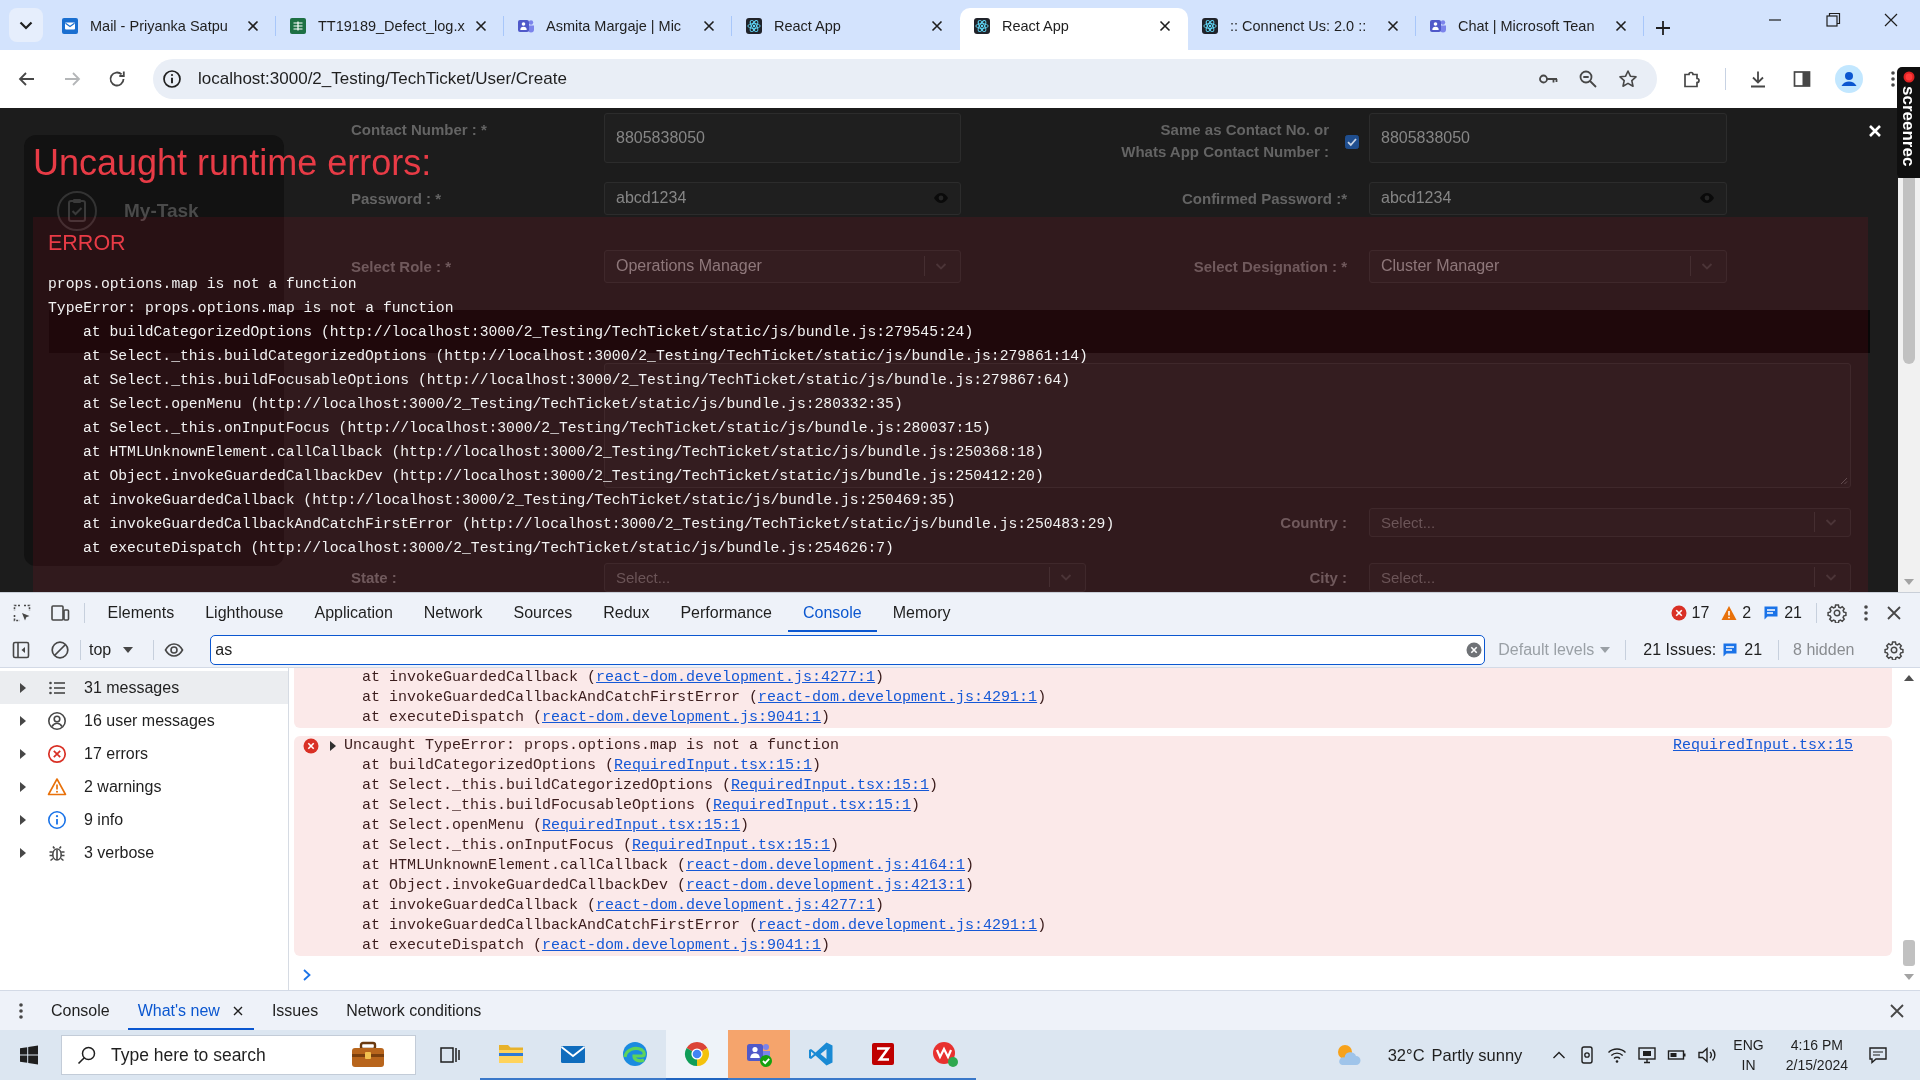 This screenshot has height=1080, width=1920. What do you see at coordinates (172, 79) in the screenshot?
I see `info-icon` at bounding box center [172, 79].